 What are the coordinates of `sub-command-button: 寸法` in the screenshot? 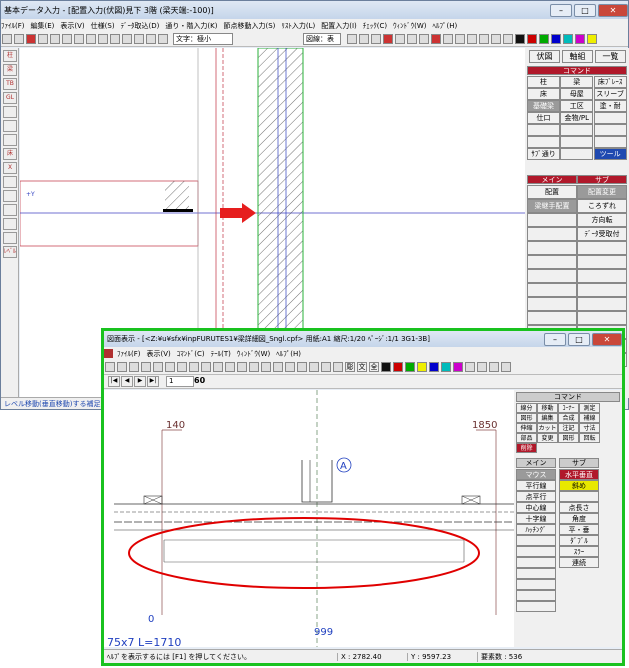 It's located at (589, 428).